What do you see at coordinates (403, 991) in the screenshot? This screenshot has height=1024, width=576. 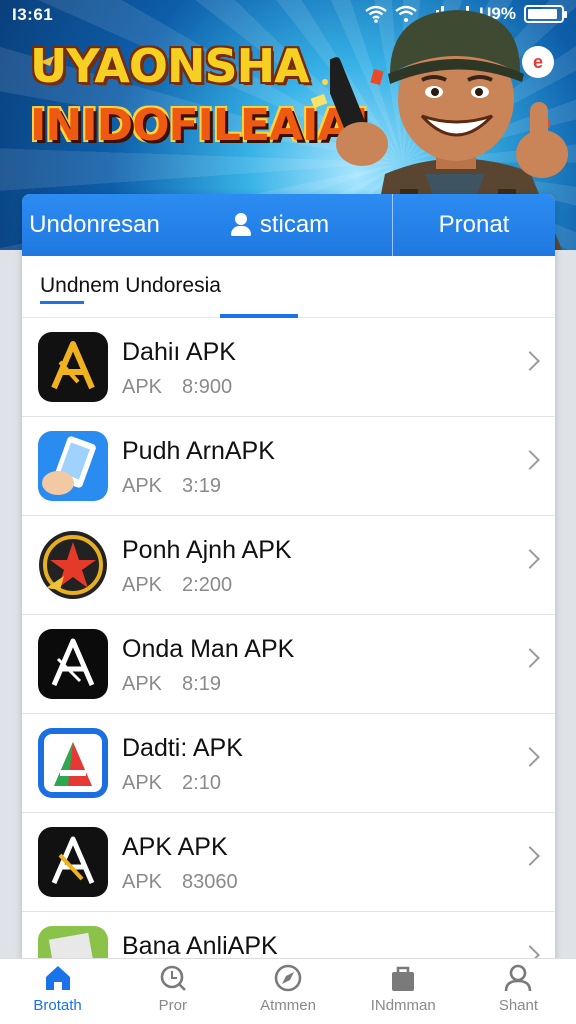 I see `nav-bag: INdmman` at bounding box center [403, 991].